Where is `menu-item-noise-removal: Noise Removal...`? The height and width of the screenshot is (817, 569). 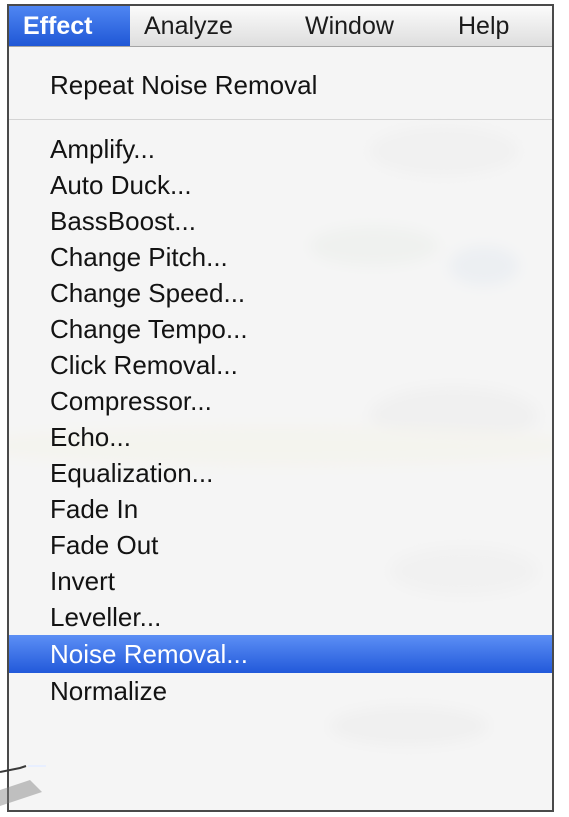 menu-item-noise-removal: Noise Removal... is located at coordinates (280, 654).